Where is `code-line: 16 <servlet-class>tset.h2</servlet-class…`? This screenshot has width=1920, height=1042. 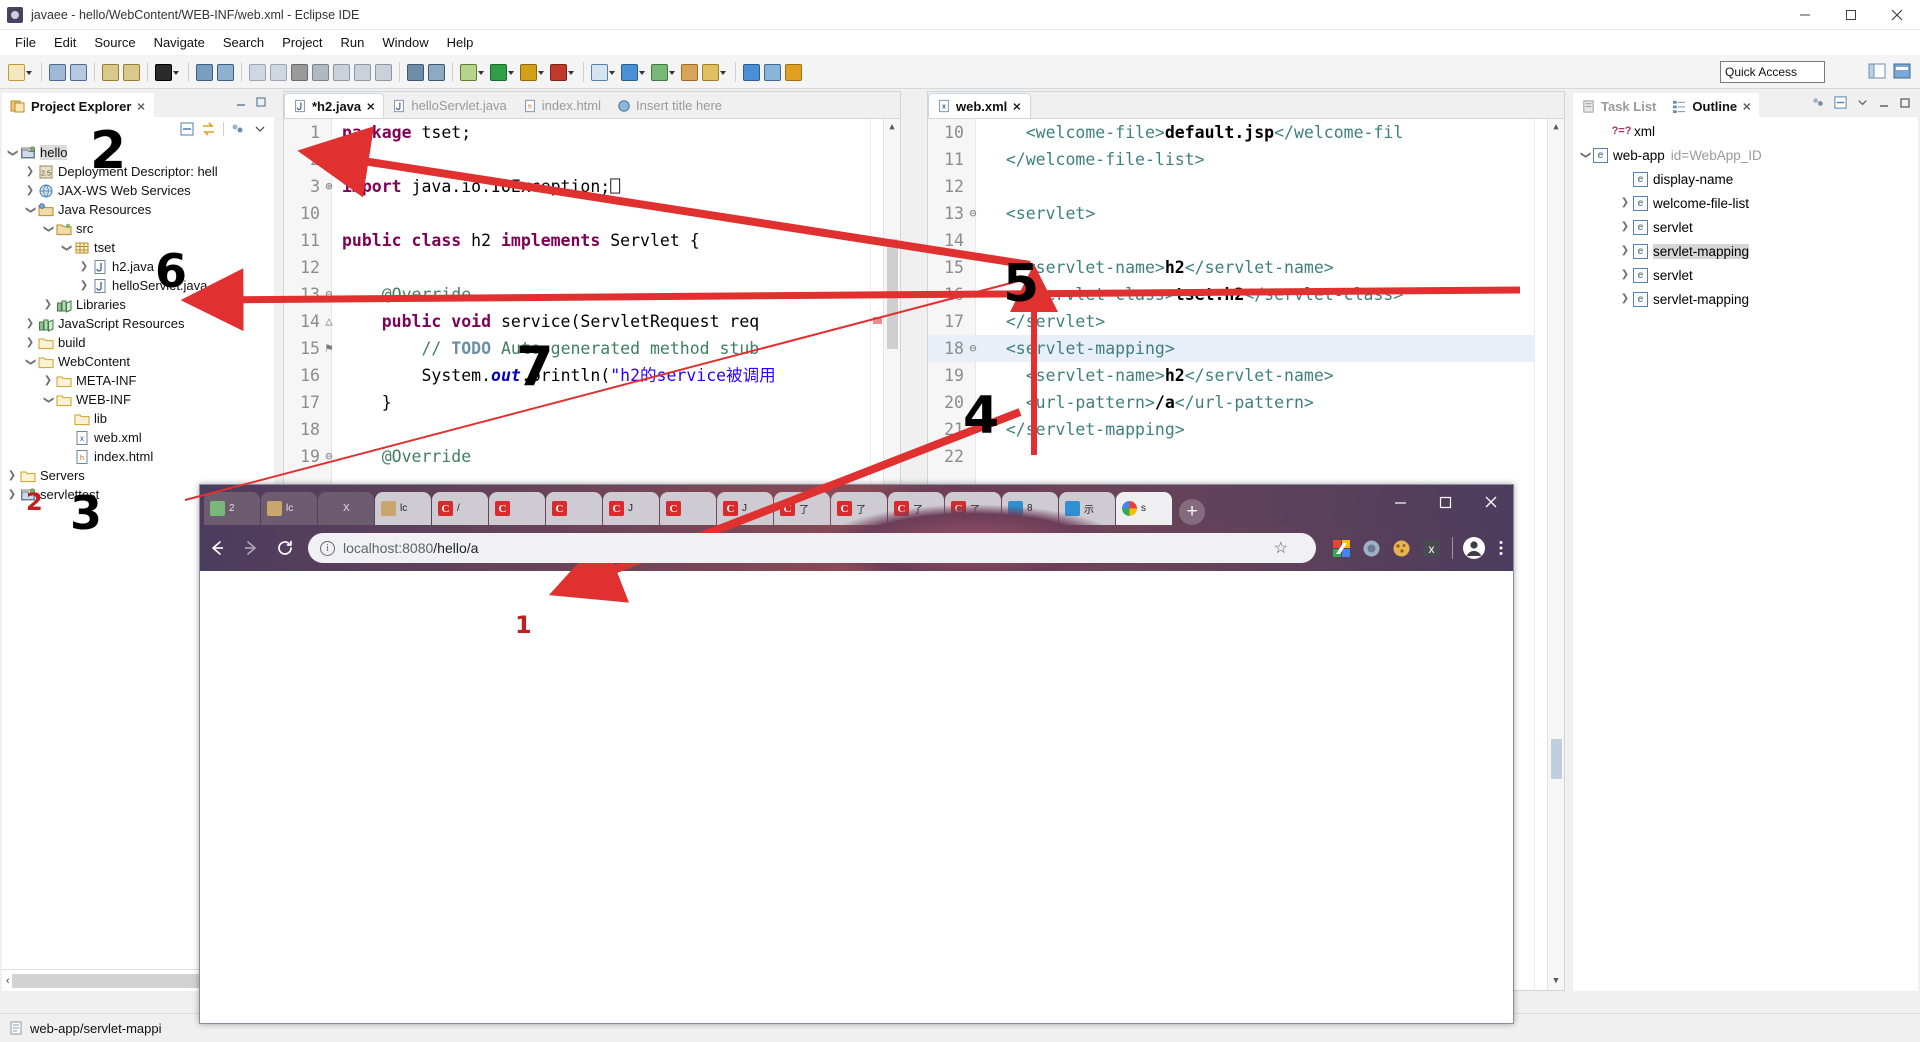 code-line: 16 <servlet-class>tset.h2</servlet-class… is located at coordinates (1246, 294).